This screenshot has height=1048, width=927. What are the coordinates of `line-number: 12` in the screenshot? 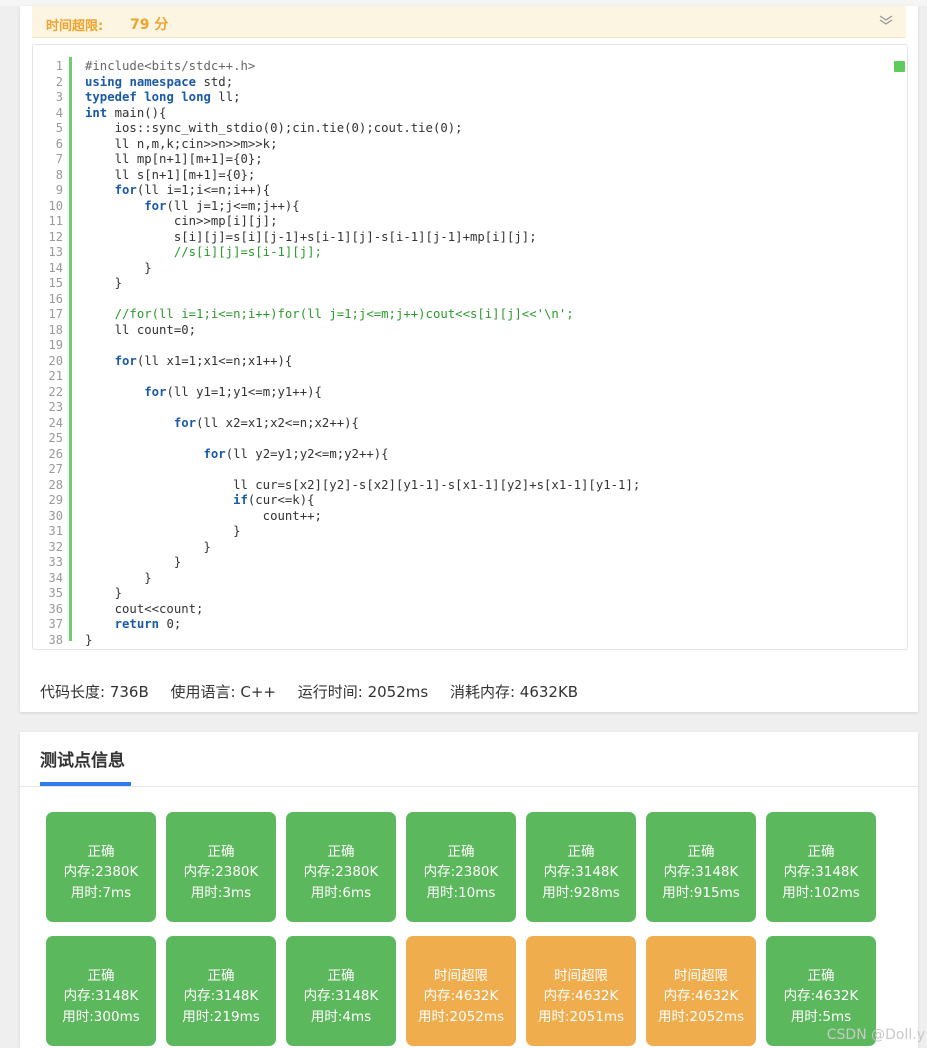 It's located at (55, 236).